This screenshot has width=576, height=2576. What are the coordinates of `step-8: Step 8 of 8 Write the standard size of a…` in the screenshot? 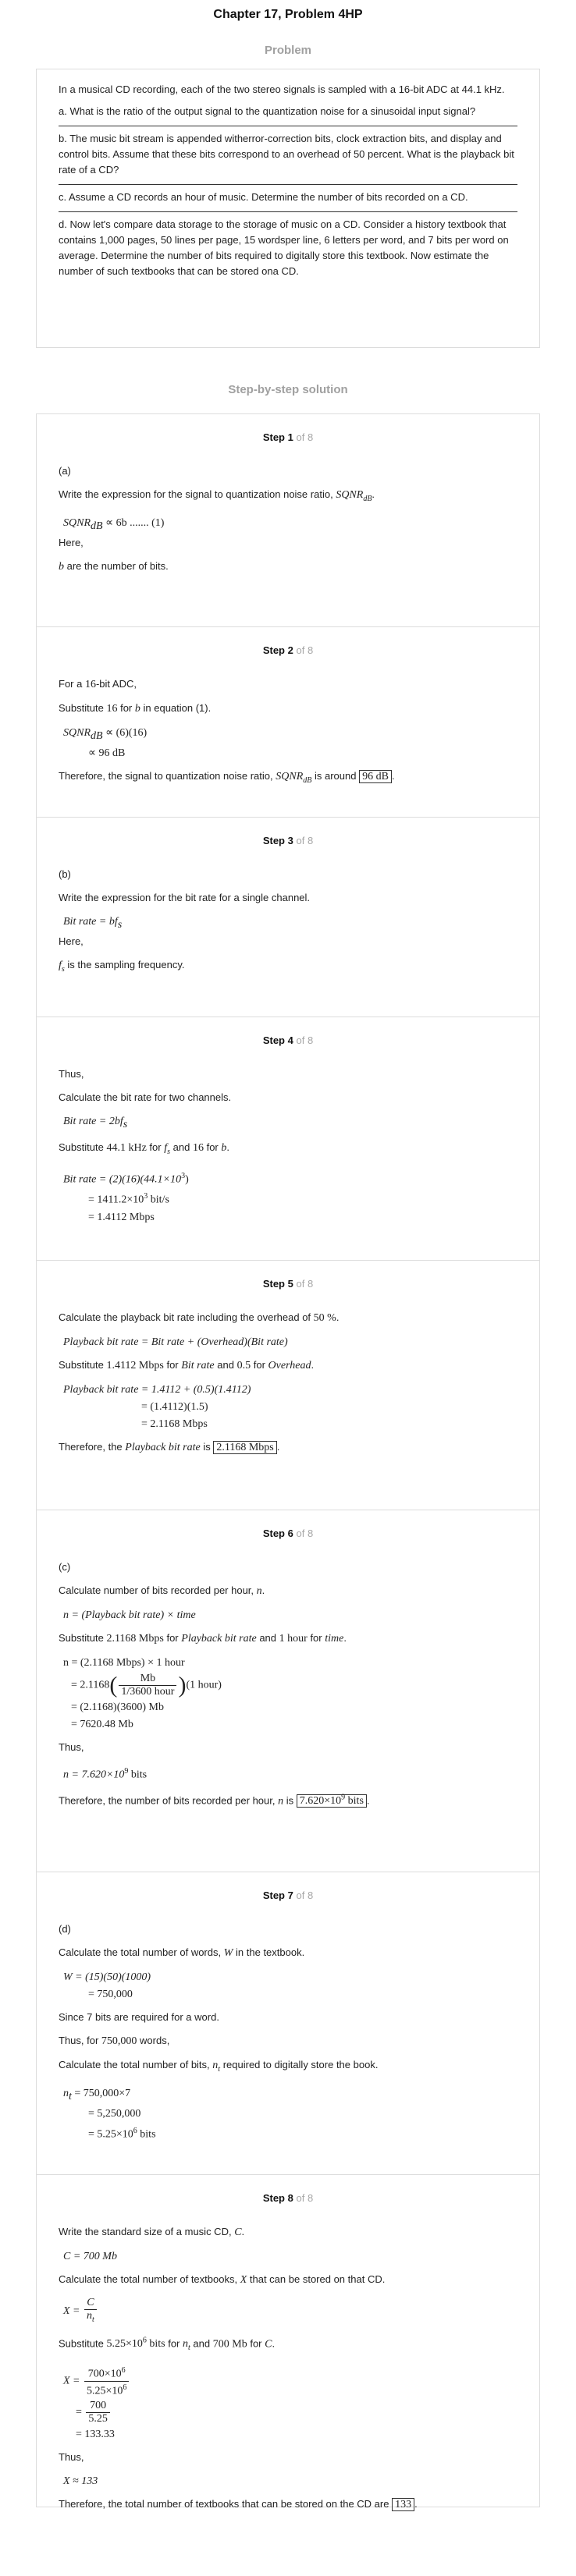 It's located at (288, 2342).